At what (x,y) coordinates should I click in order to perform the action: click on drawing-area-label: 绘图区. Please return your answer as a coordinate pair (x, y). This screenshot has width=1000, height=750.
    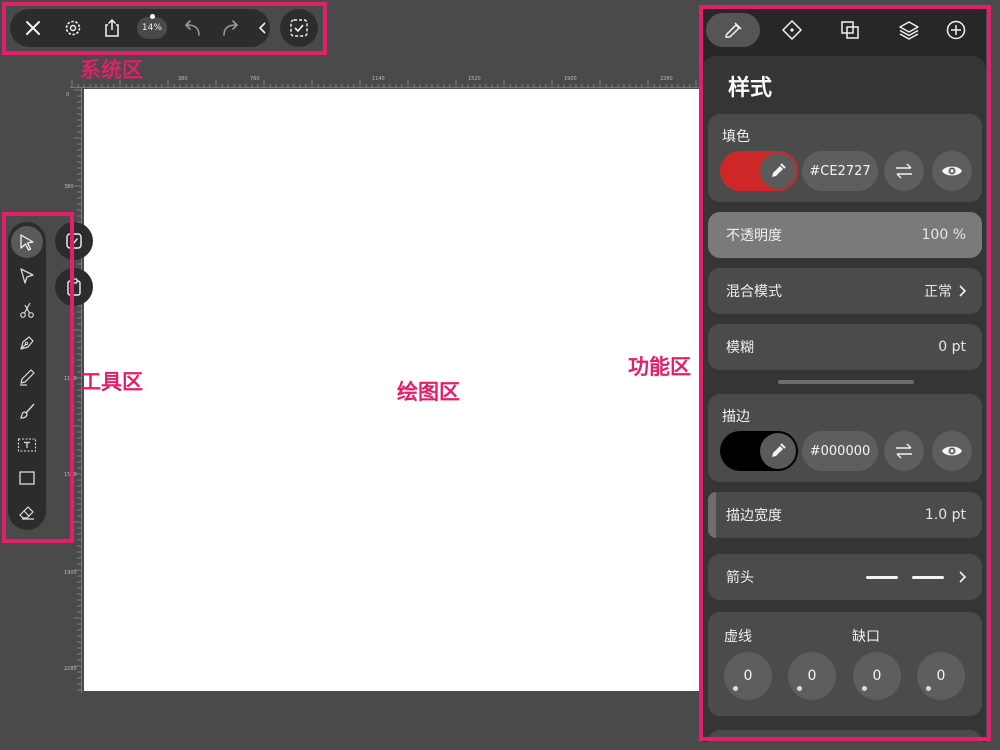
    Looking at the image, I should click on (428, 392).